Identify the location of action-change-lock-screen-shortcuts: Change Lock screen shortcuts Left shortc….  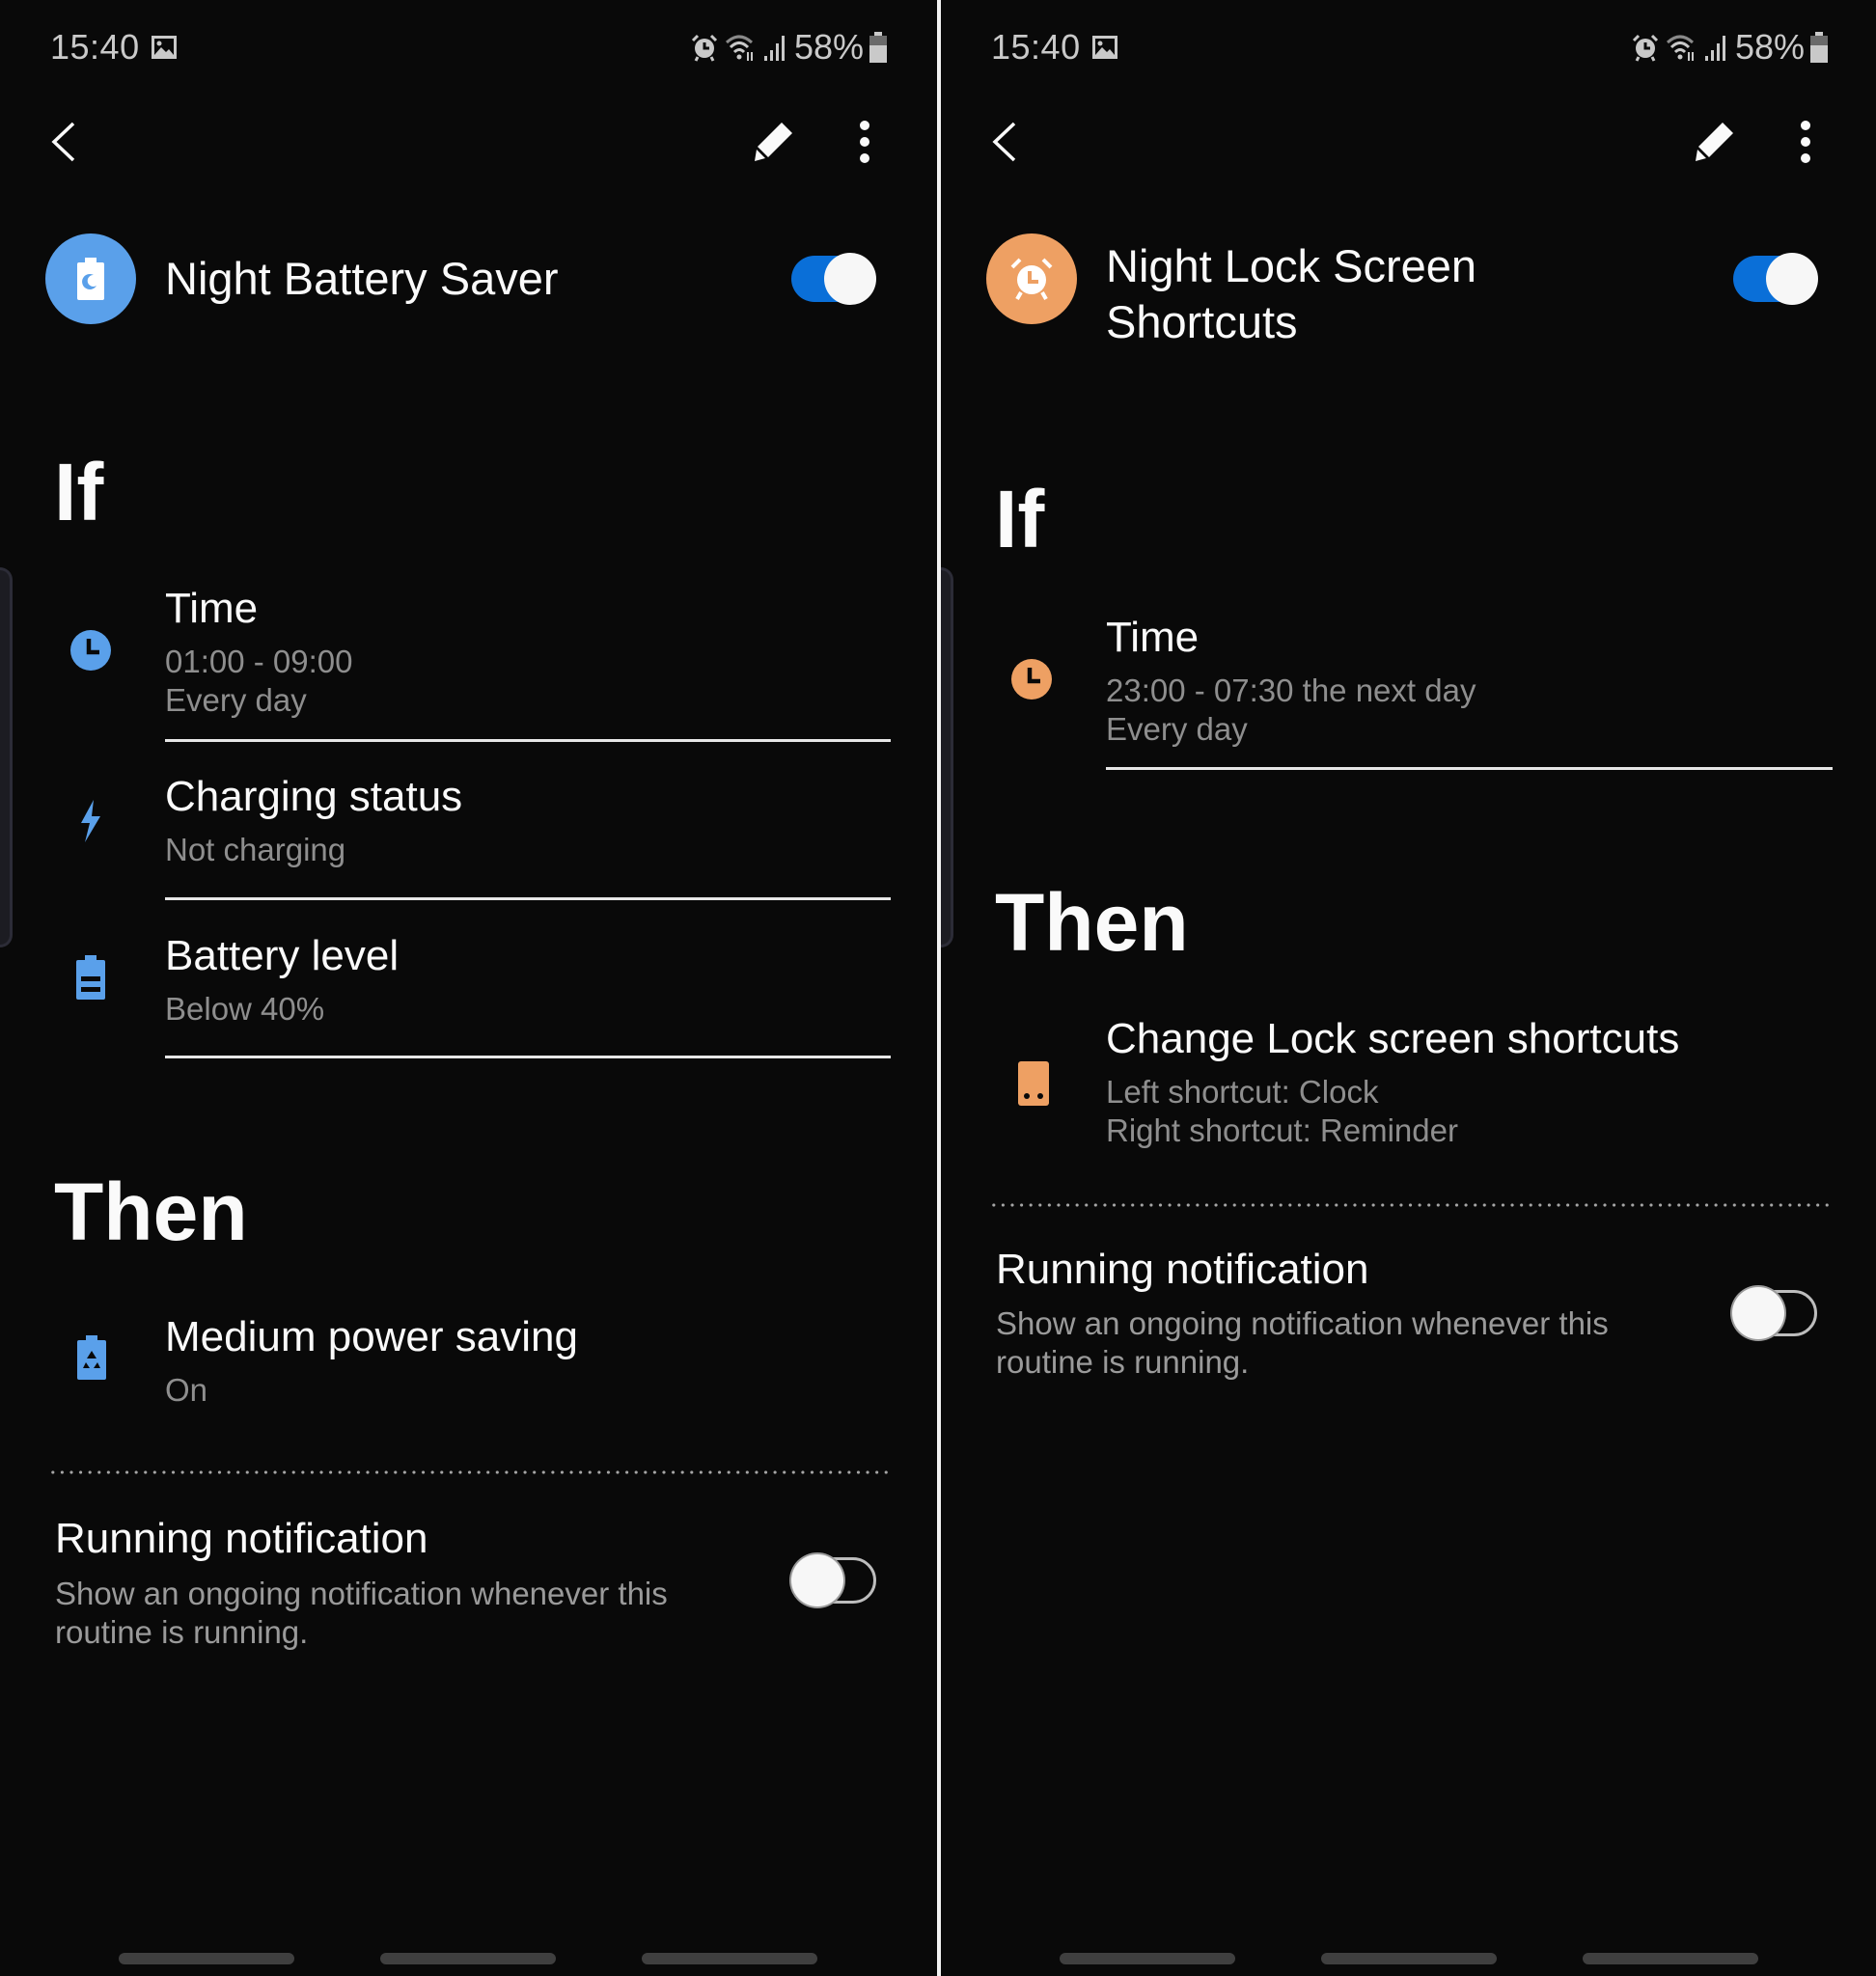
(1408, 1091).